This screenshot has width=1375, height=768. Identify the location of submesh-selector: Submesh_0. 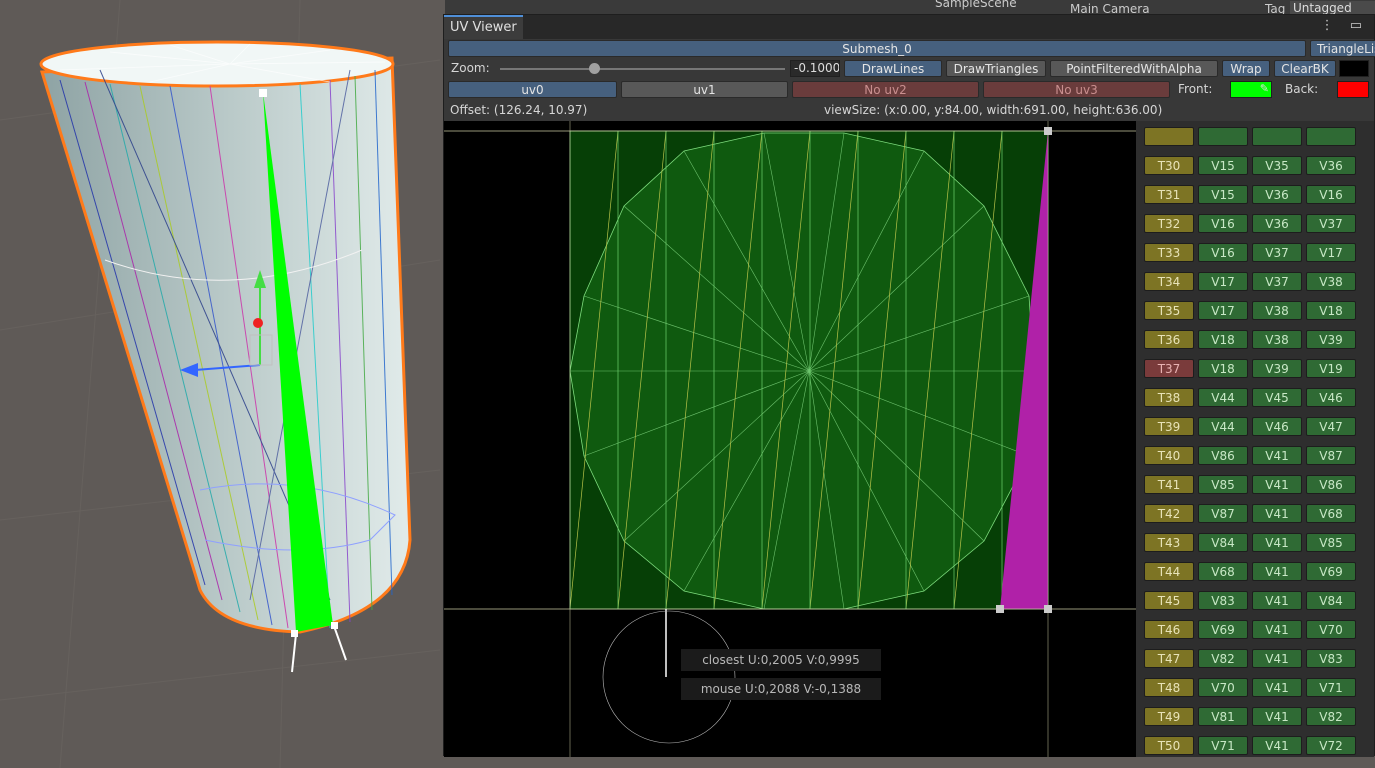
(877, 48).